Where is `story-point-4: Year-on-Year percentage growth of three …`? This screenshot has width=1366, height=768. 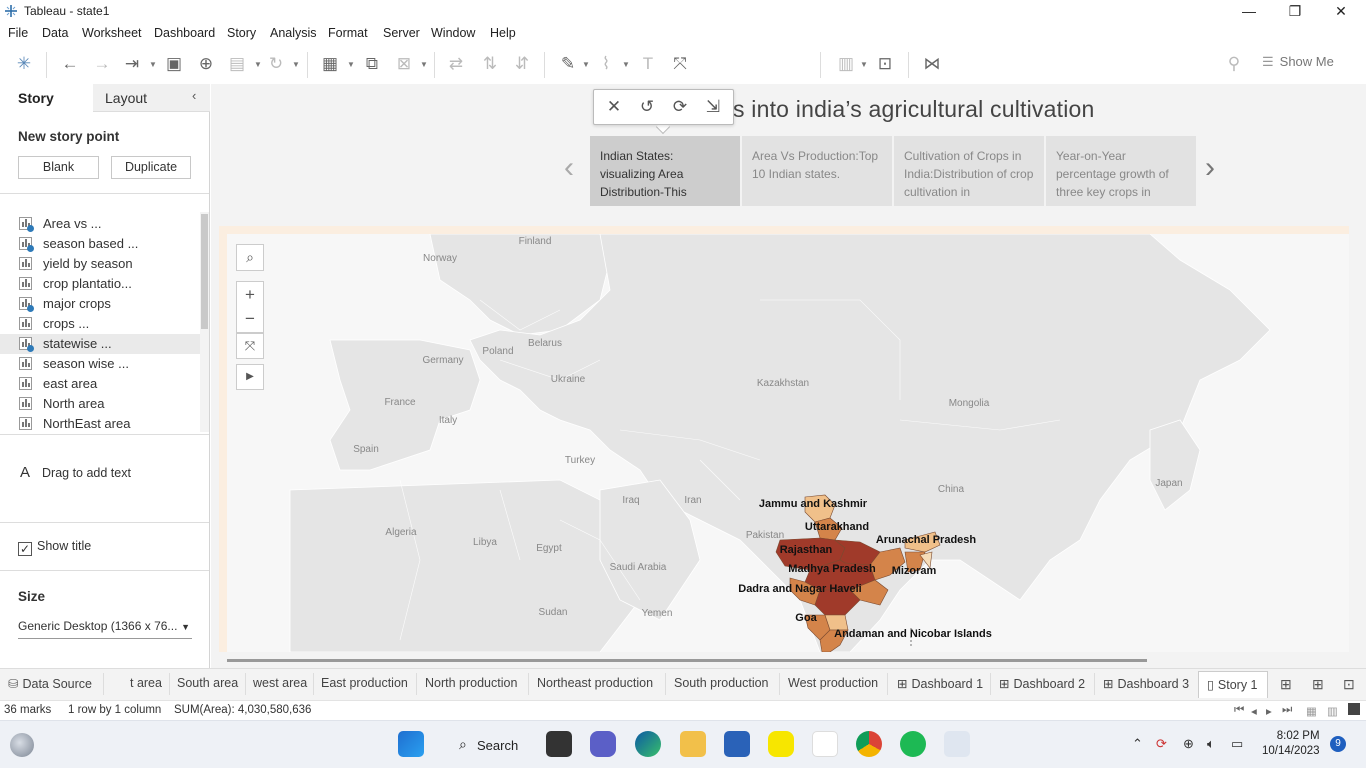 story-point-4: Year-on-Year percentage growth of three … is located at coordinates (1121, 171).